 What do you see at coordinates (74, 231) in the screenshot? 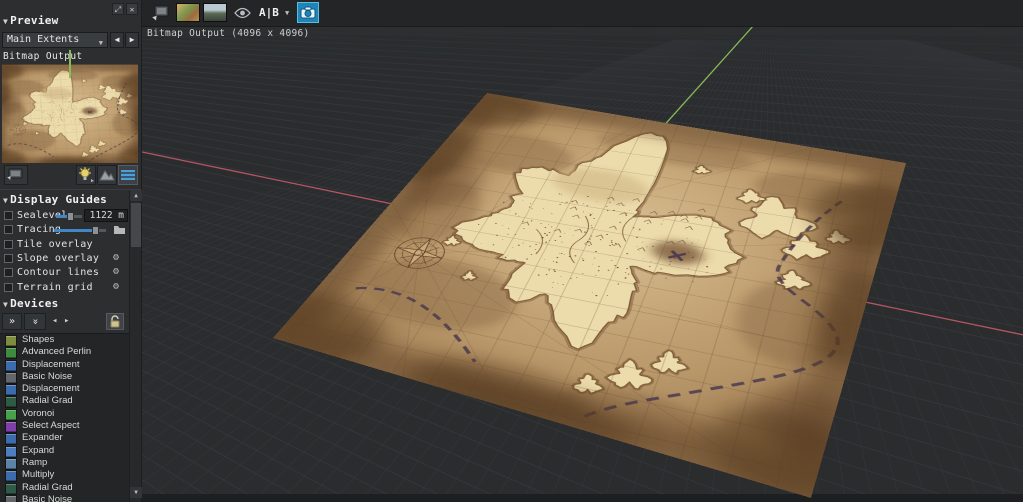
I see `slider-fill` at bounding box center [74, 231].